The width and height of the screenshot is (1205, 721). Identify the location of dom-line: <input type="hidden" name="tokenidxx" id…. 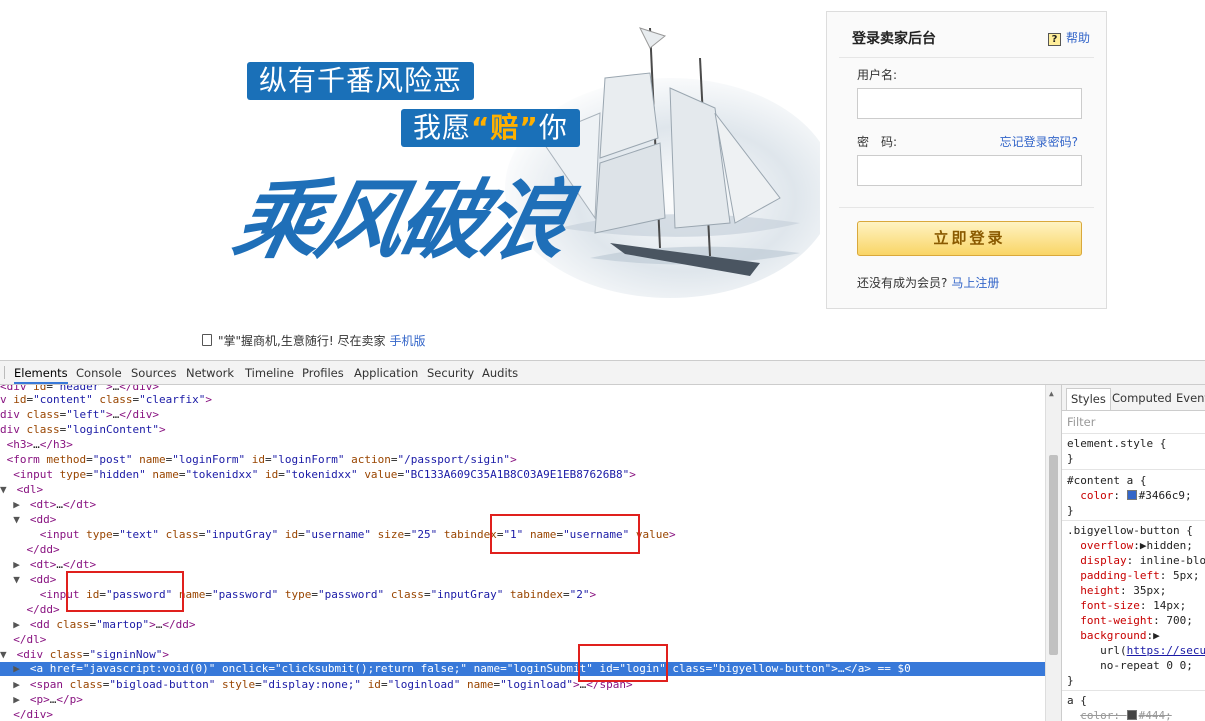
(522, 474).